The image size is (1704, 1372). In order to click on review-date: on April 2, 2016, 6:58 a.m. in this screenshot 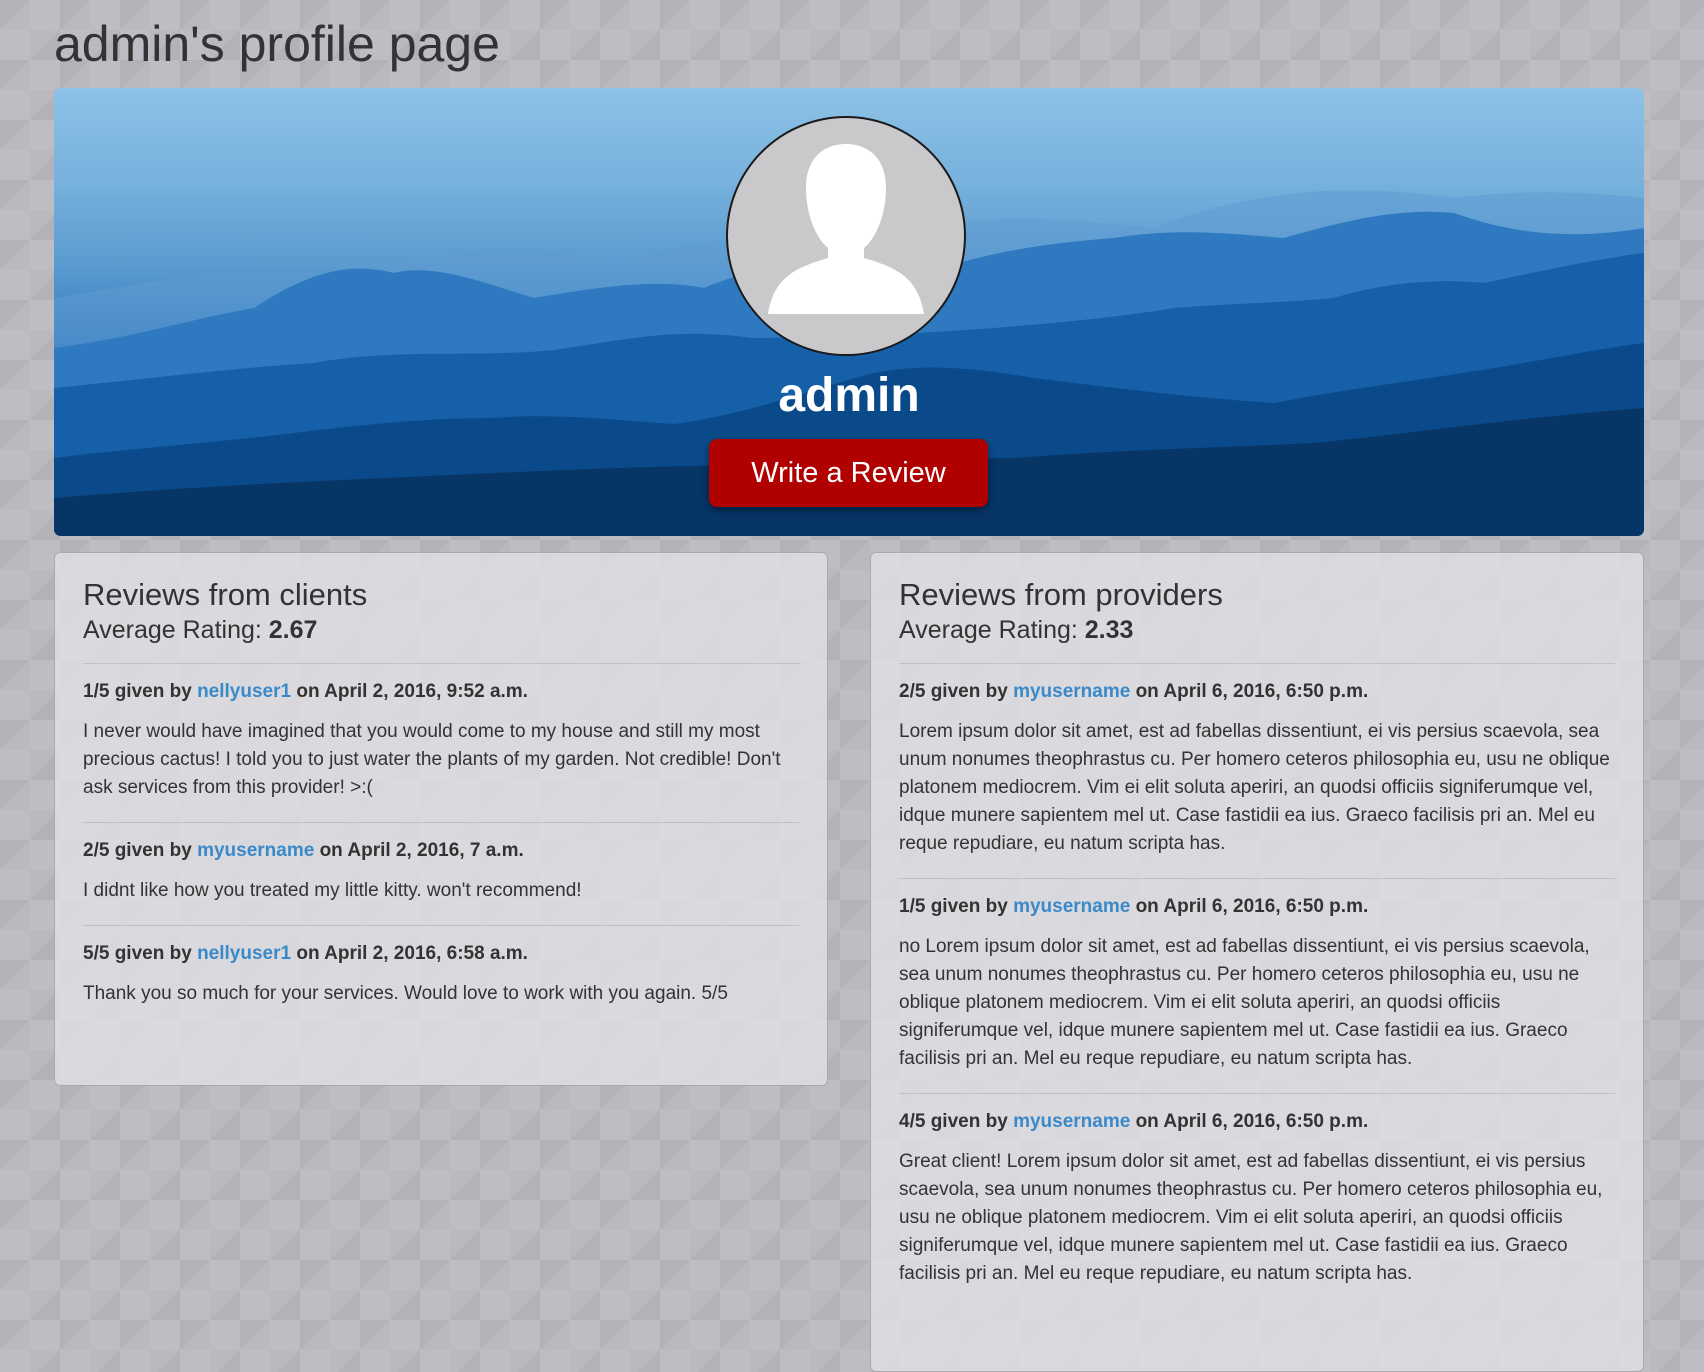, I will do `click(412, 953)`.